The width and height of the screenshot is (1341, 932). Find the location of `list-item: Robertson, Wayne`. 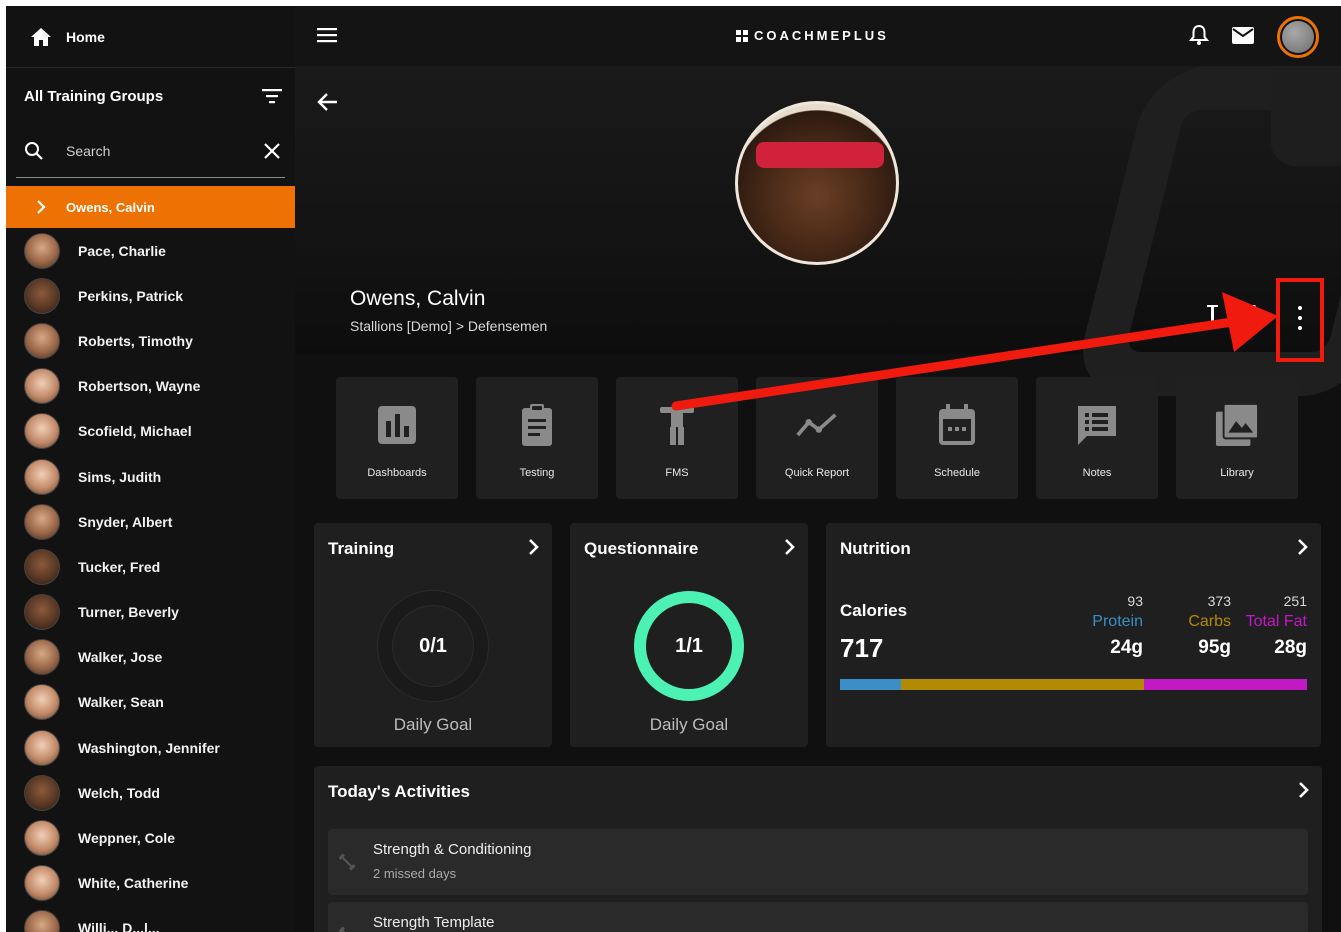

list-item: Robertson, Wayne is located at coordinates (150, 386).